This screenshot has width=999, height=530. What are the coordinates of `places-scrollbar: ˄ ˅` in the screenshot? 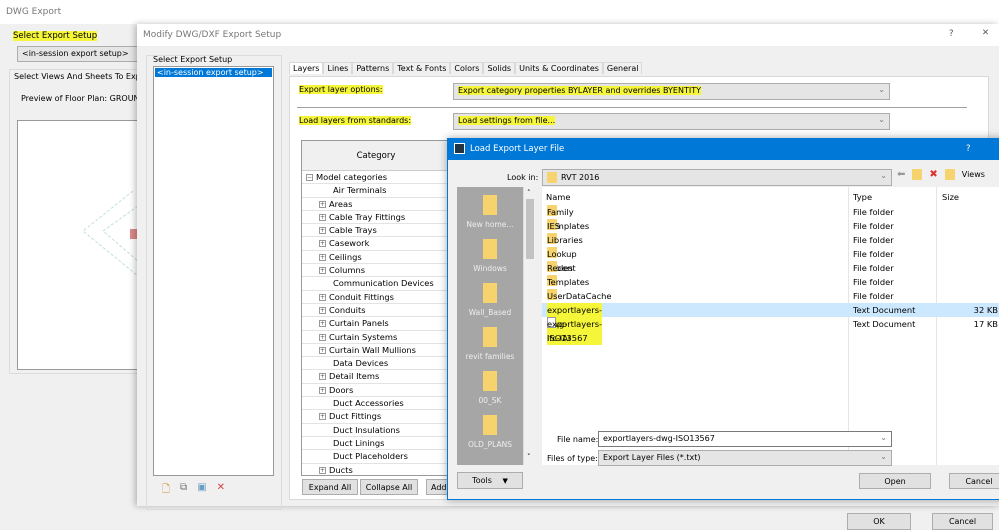 It's located at (529, 326).